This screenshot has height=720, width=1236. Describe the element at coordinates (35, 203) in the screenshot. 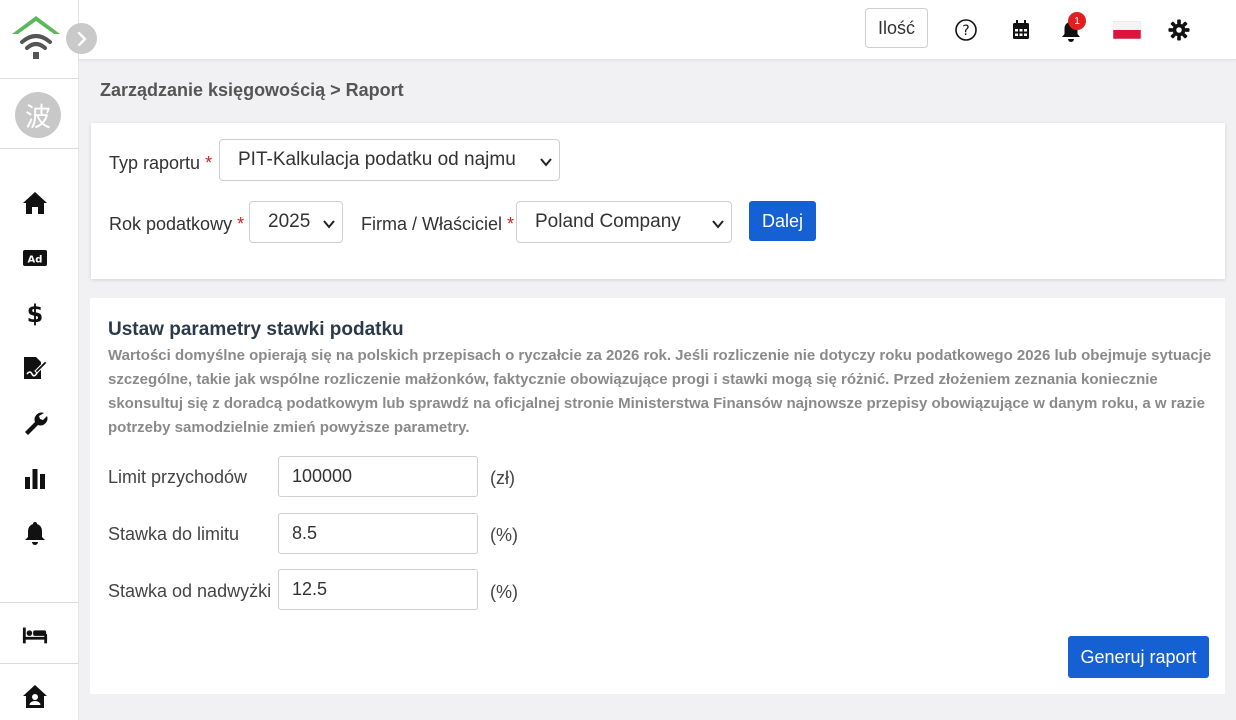

I see `home-icon` at that location.